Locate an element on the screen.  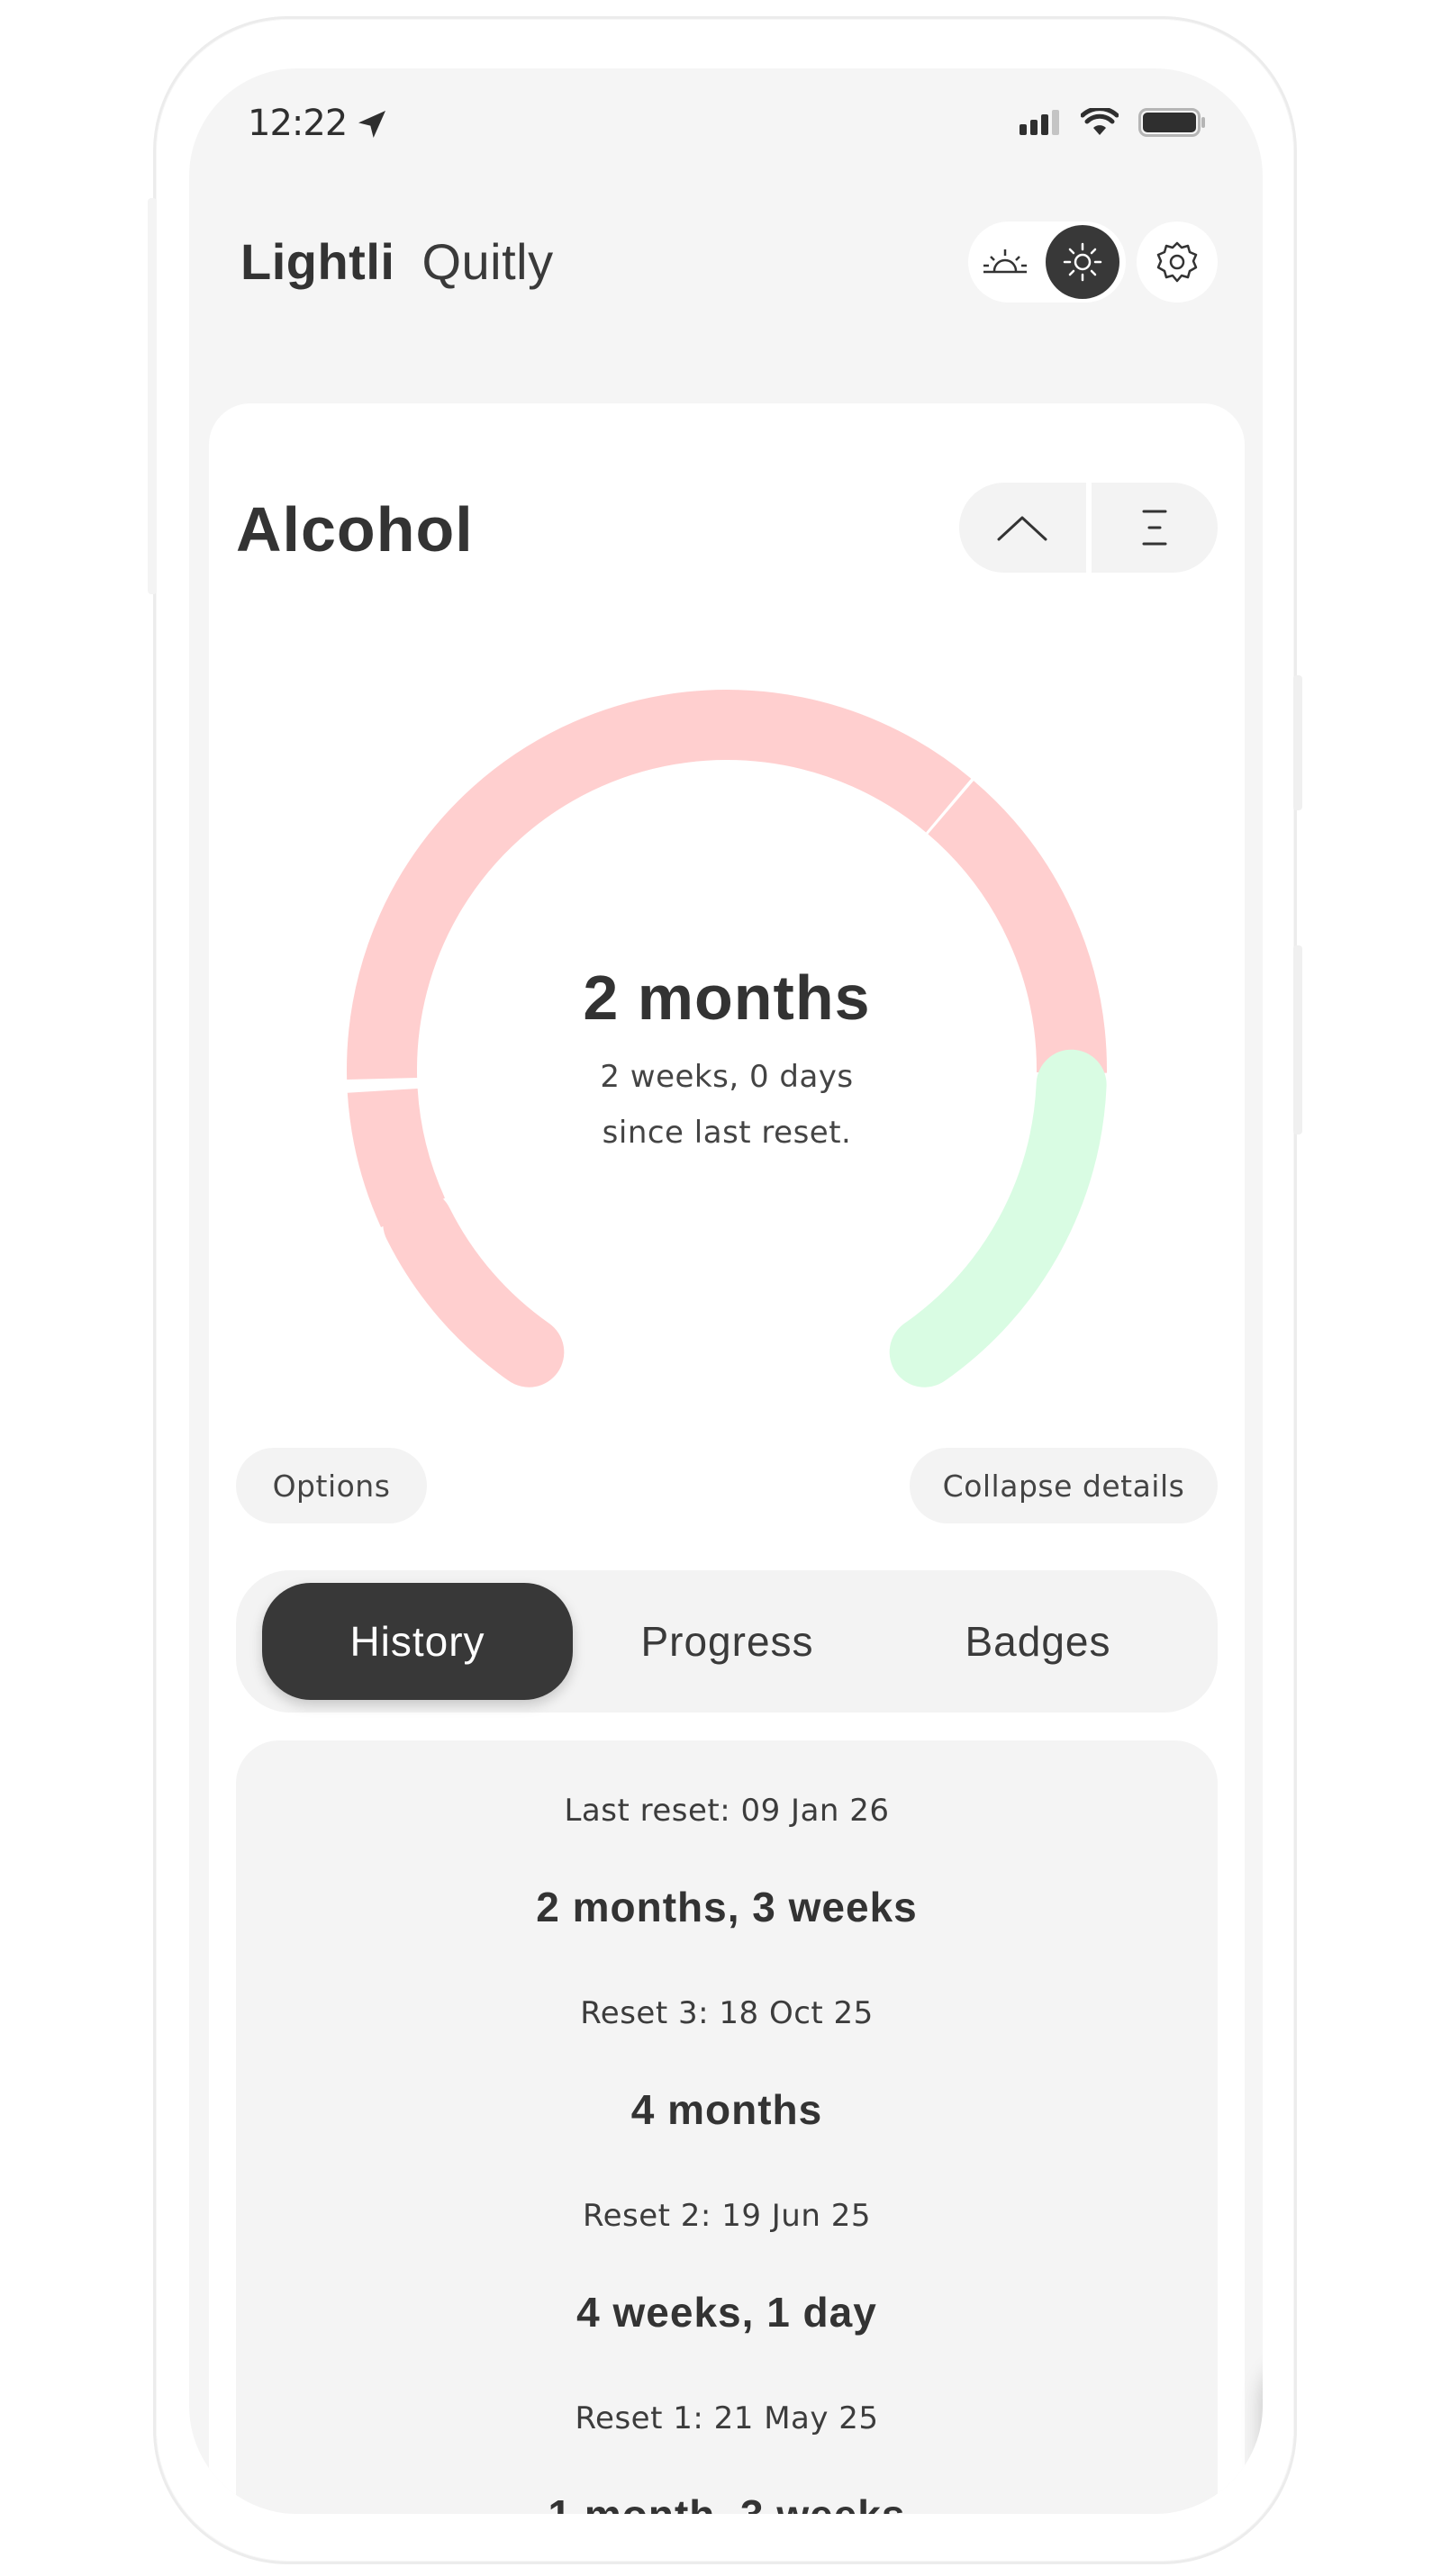
tab-badges: Badges is located at coordinates (1038, 1641).